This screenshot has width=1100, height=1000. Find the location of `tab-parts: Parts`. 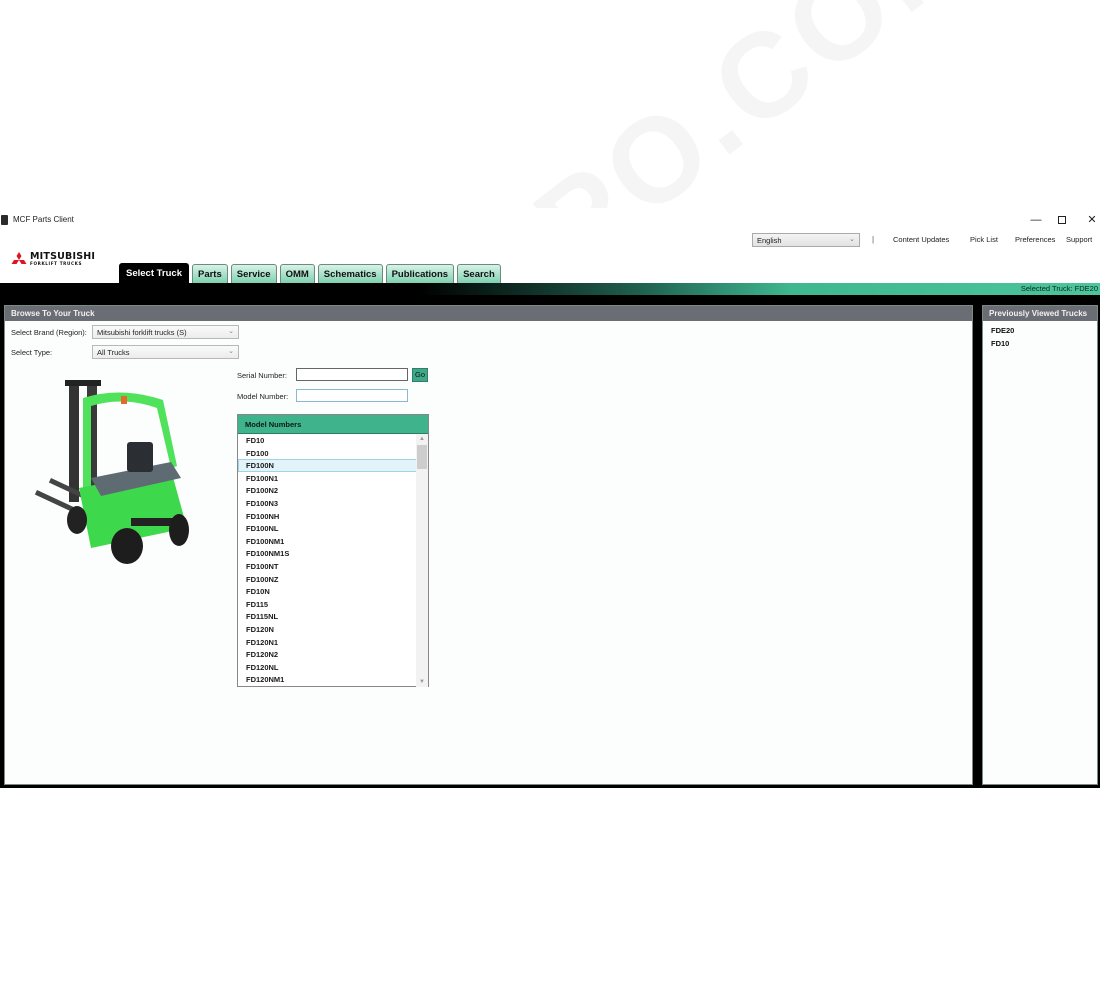

tab-parts: Parts is located at coordinates (209, 273).